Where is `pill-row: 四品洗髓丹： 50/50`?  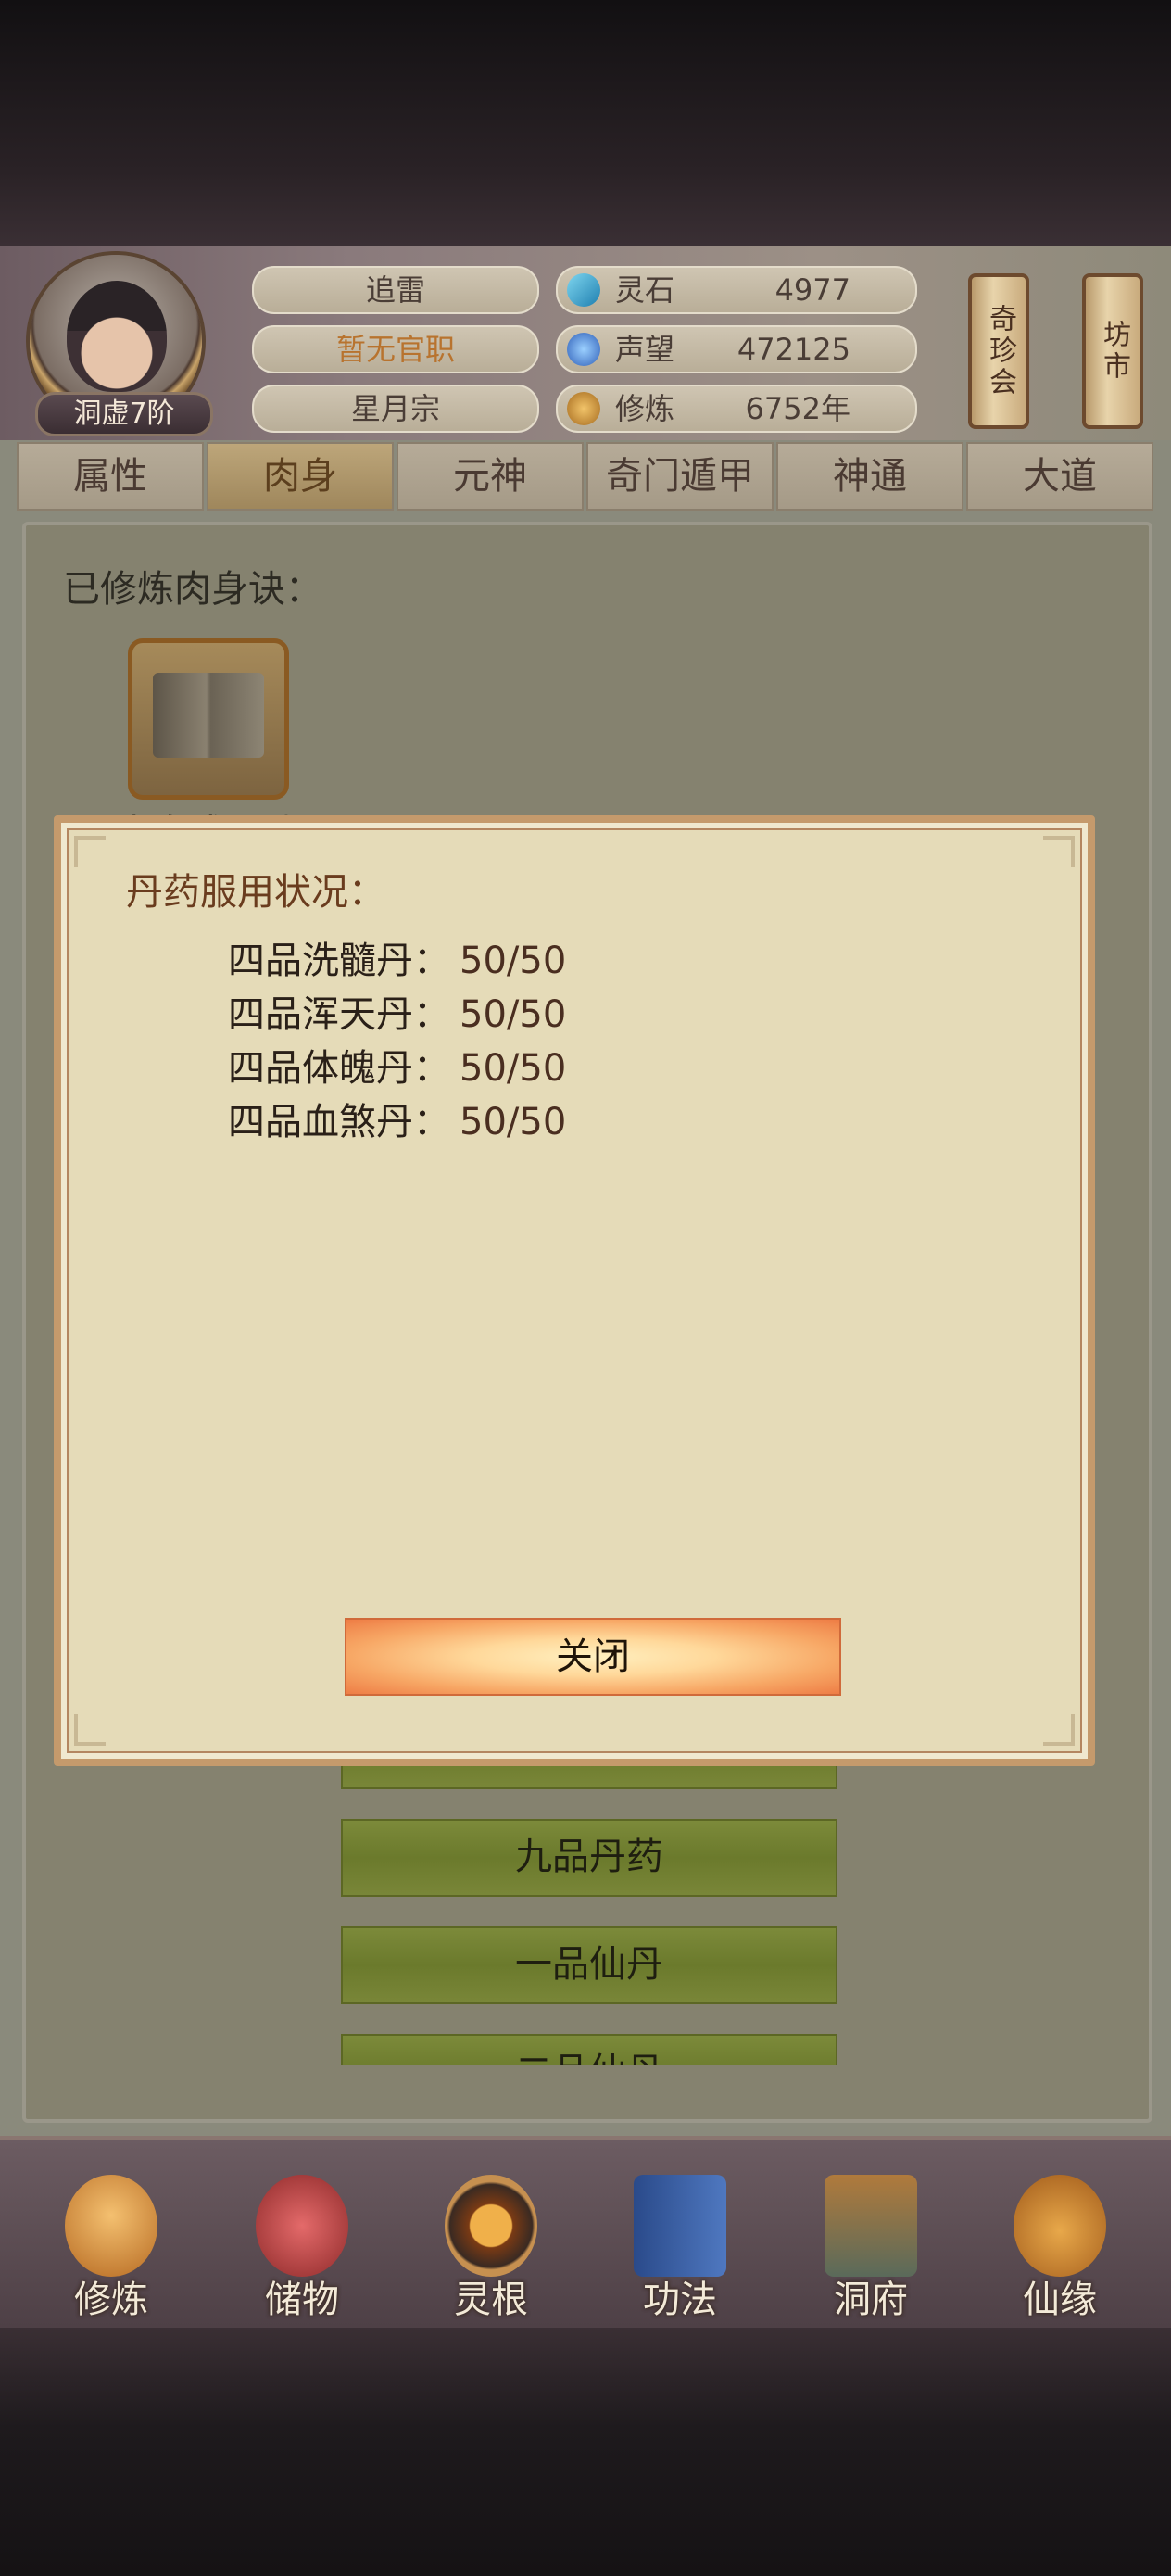
pill-row: 四品洗髓丹： 50/50 is located at coordinates (398, 961).